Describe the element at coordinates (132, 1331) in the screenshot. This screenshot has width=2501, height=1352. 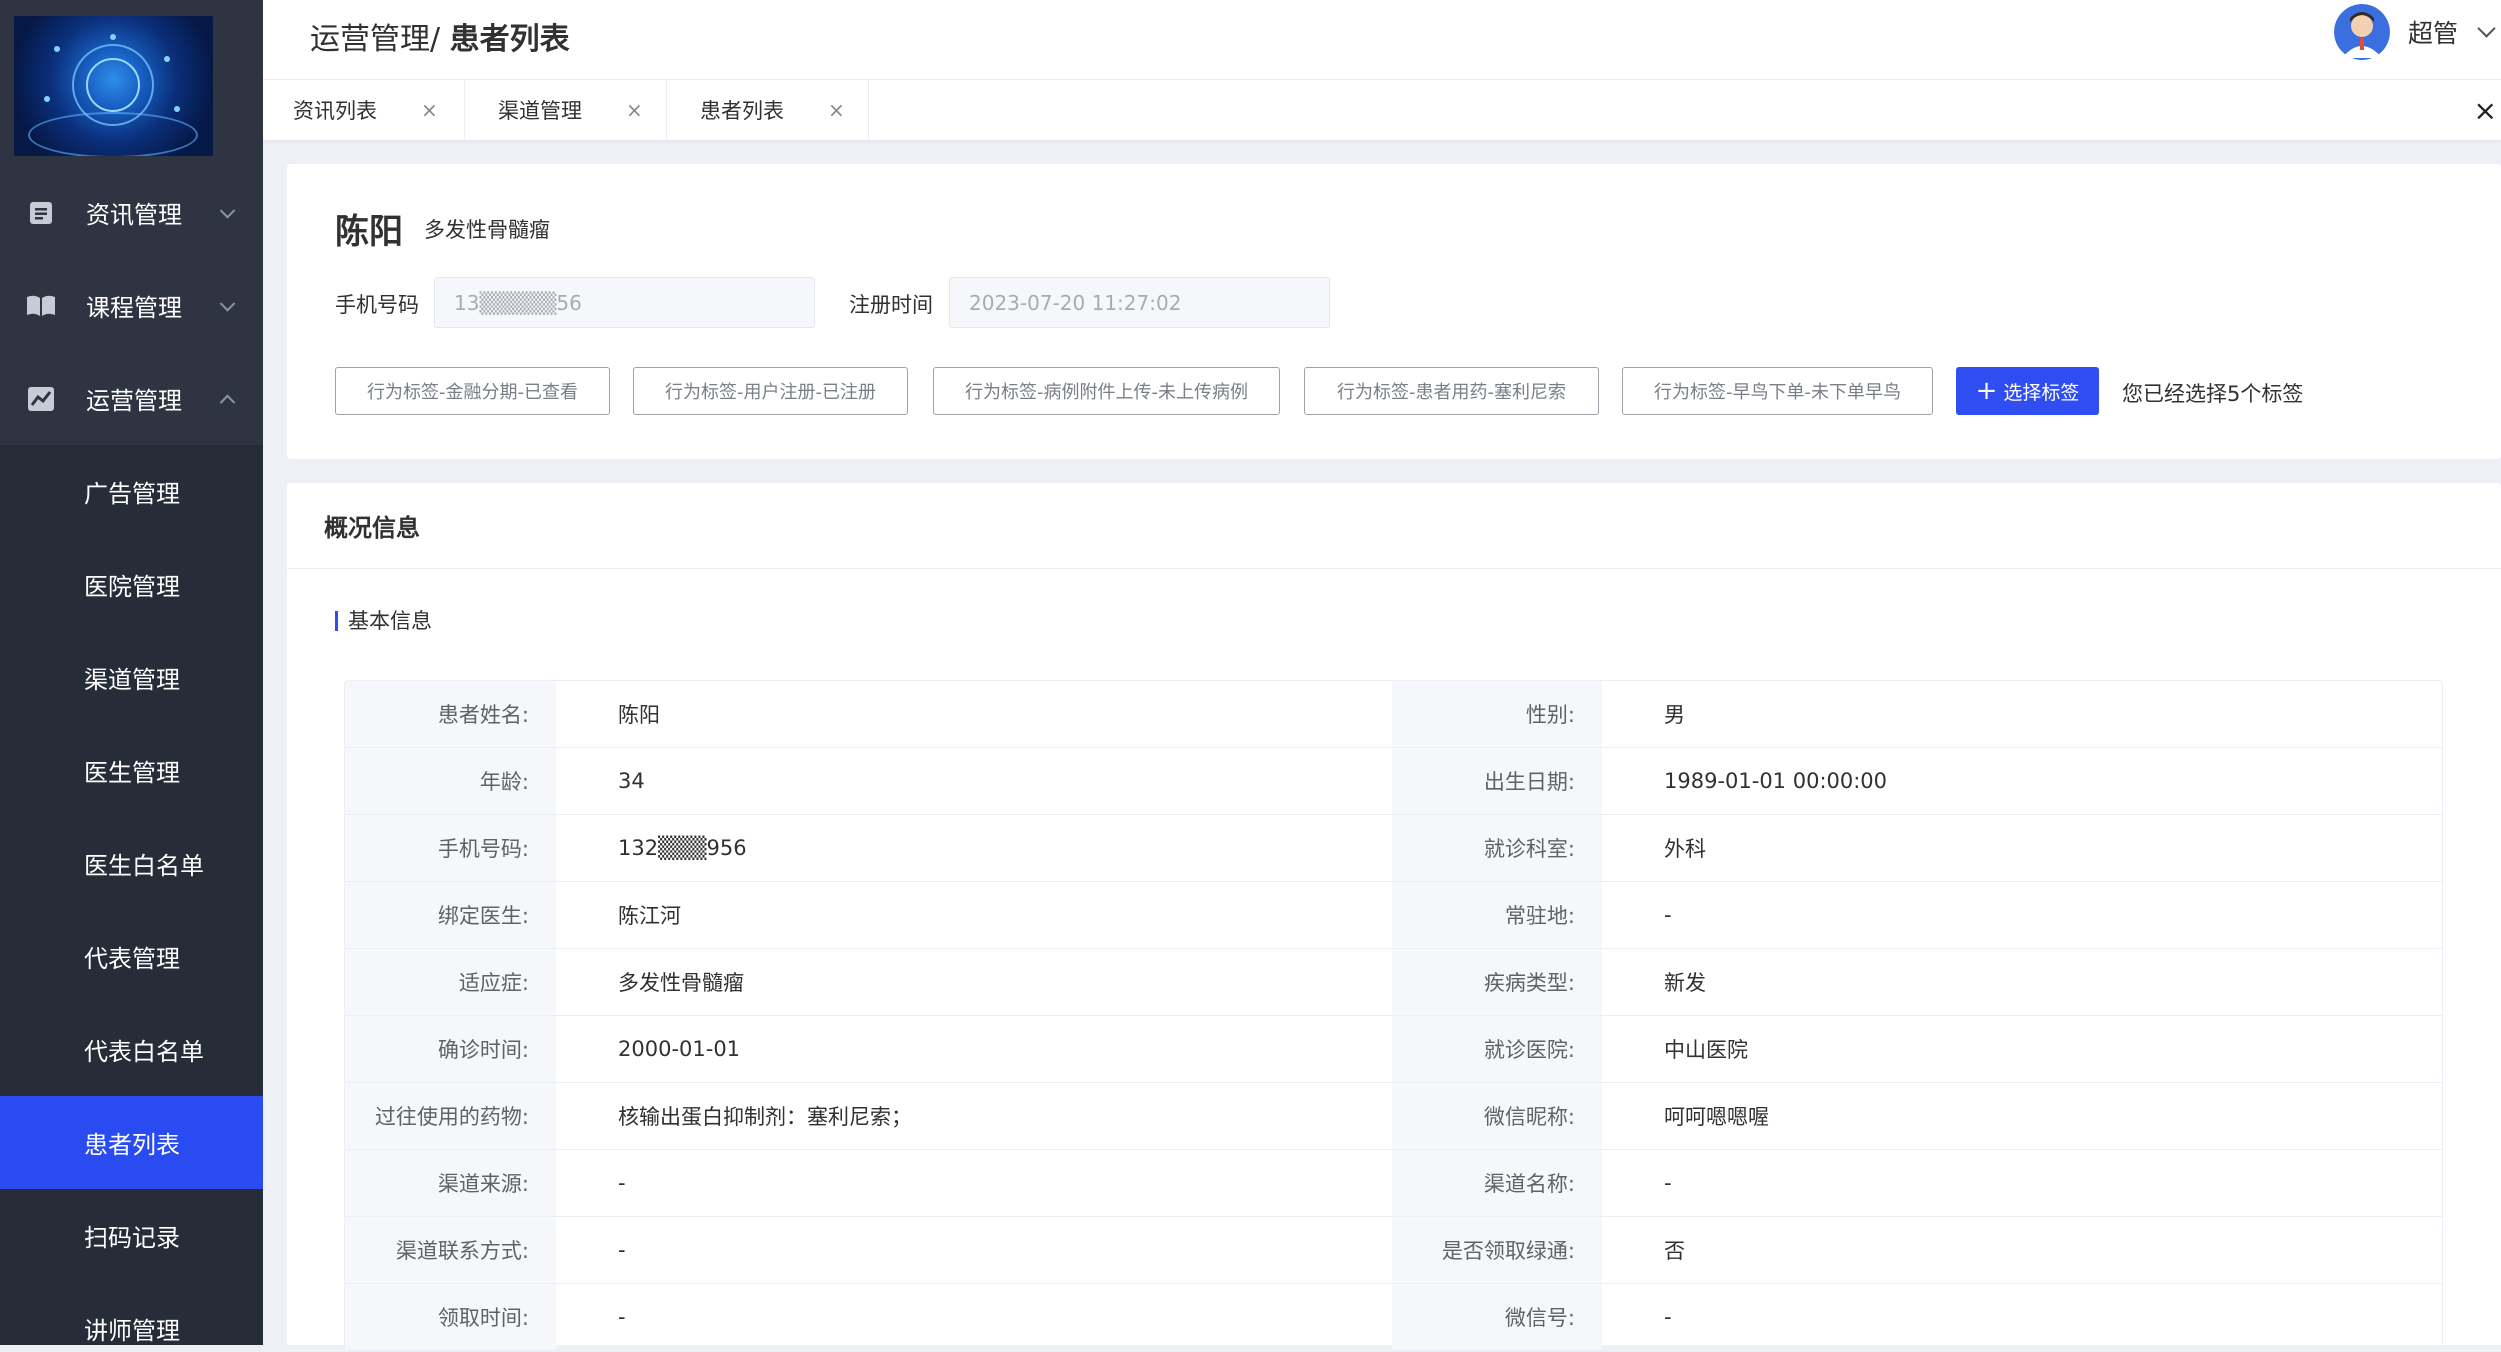
I see `sidebar-item-label: 讲师管理` at that location.